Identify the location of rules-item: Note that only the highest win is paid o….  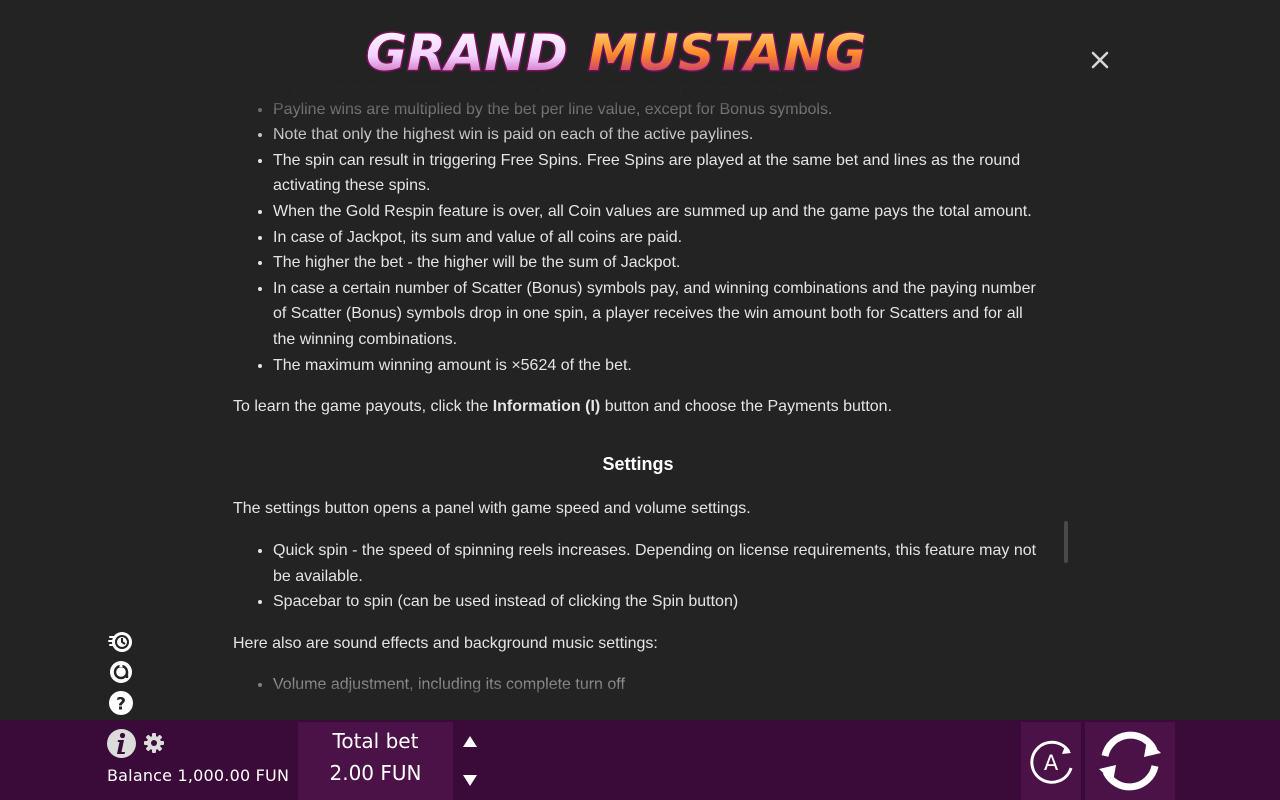
(658, 135).